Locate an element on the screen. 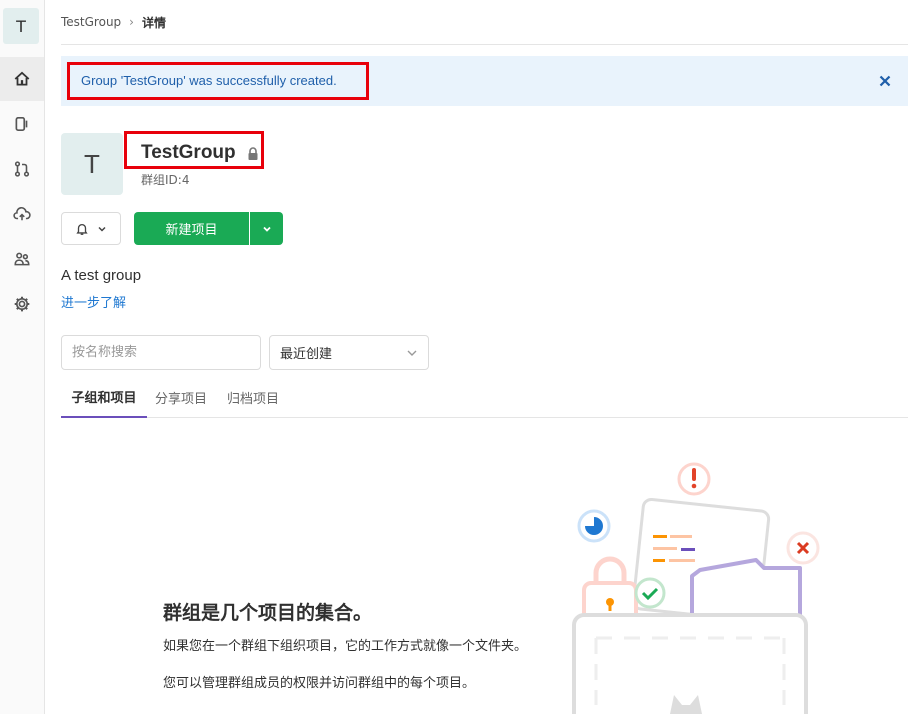  bell-icon is located at coordinates (82, 229).